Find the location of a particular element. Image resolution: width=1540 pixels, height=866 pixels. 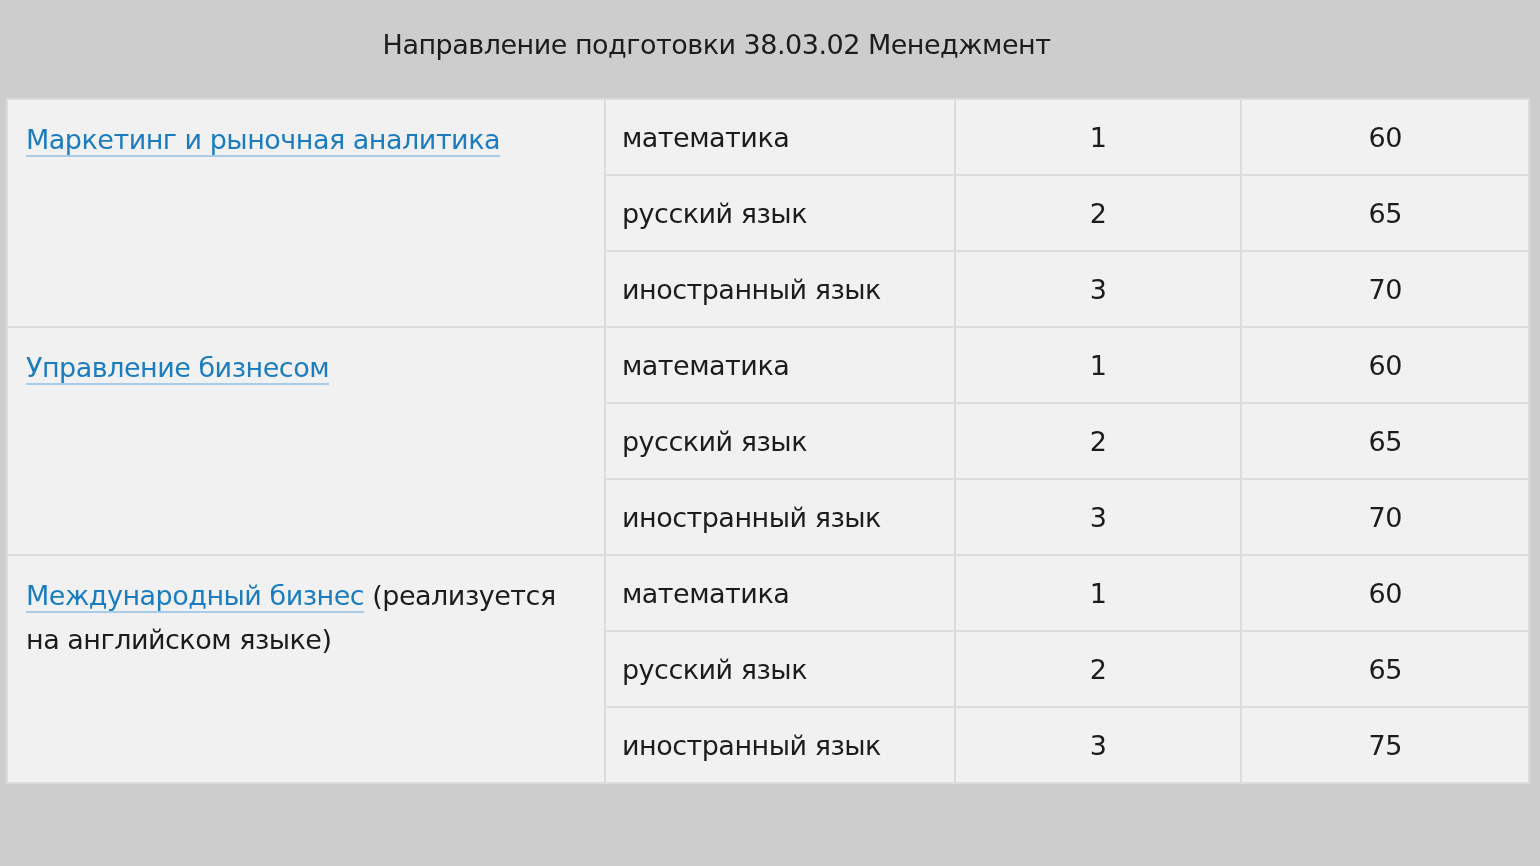

min-score: 75 is located at coordinates (1385, 745).